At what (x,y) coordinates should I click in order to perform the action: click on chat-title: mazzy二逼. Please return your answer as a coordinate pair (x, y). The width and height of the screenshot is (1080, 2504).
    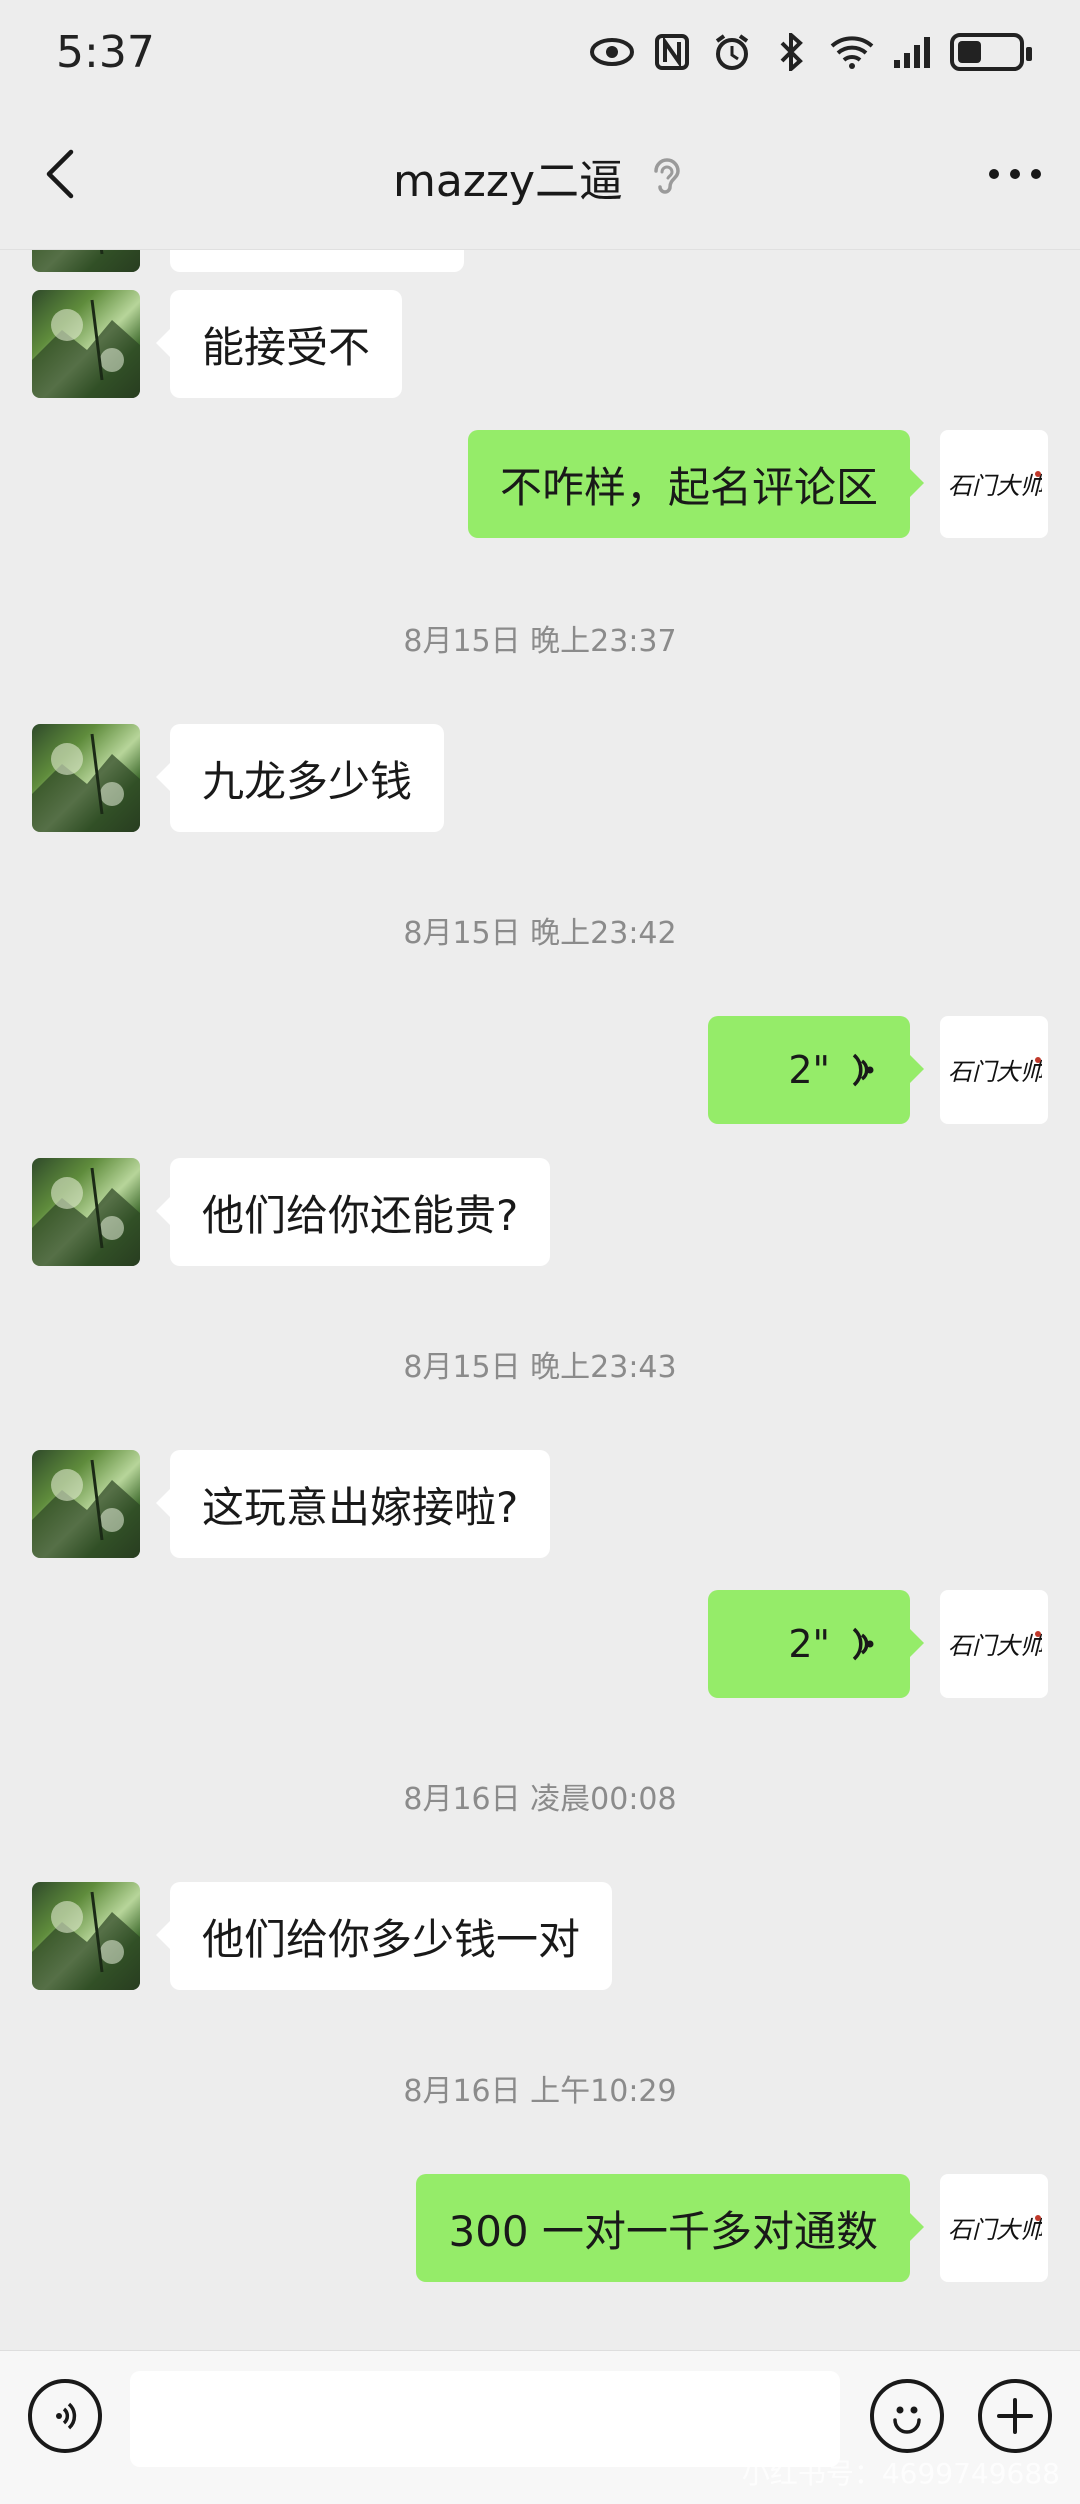
    Looking at the image, I should click on (540, 177).